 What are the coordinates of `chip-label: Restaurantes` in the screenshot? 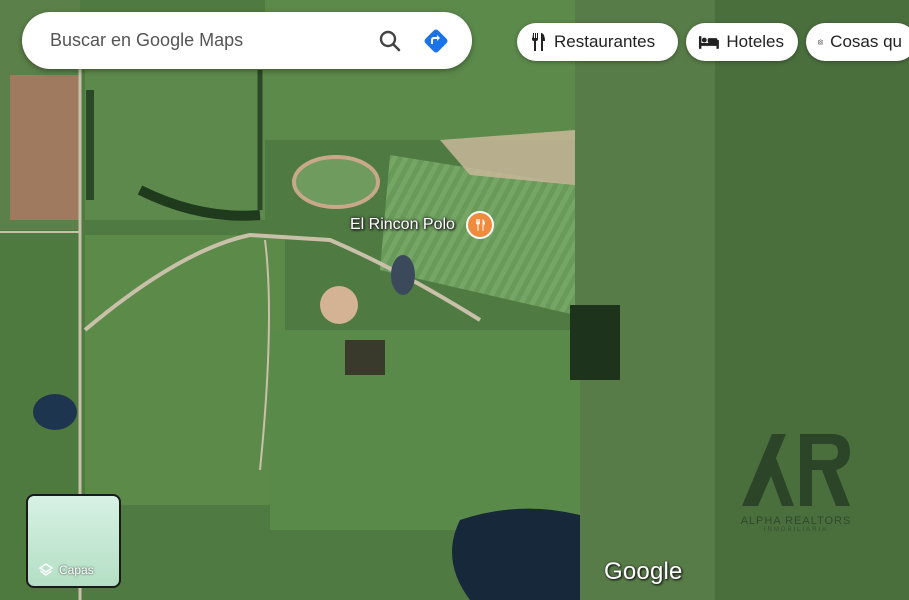 It's located at (605, 41).